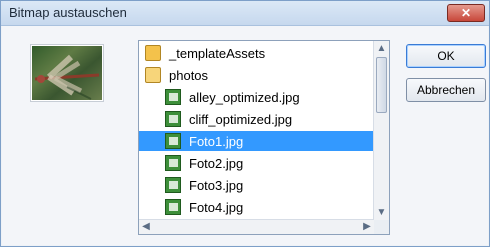  I want to click on list-item-label: Foto3.jpg, so click(216, 185).